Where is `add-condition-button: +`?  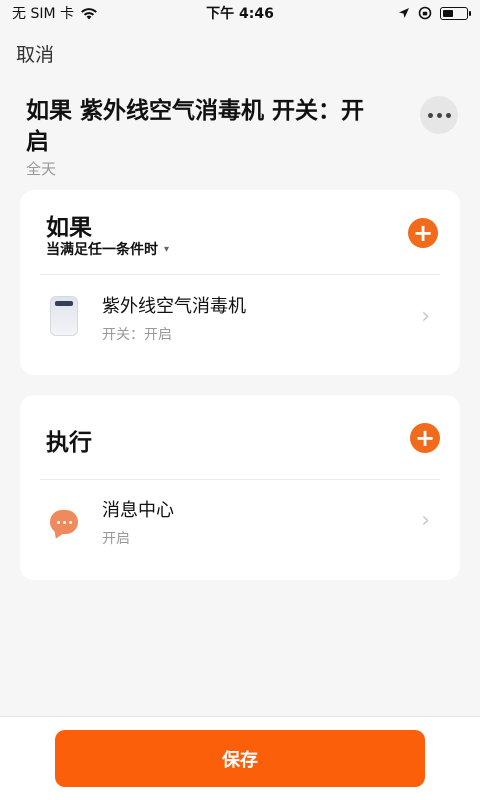
add-condition-button: + is located at coordinates (423, 233).